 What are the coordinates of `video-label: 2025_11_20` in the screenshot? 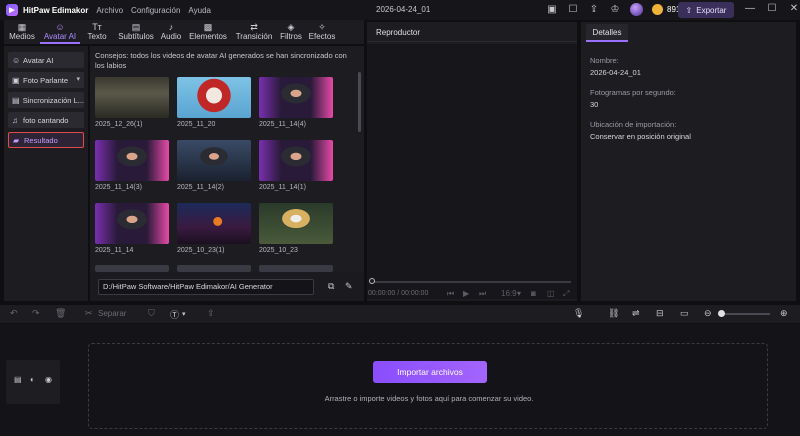 It's located at (196, 124).